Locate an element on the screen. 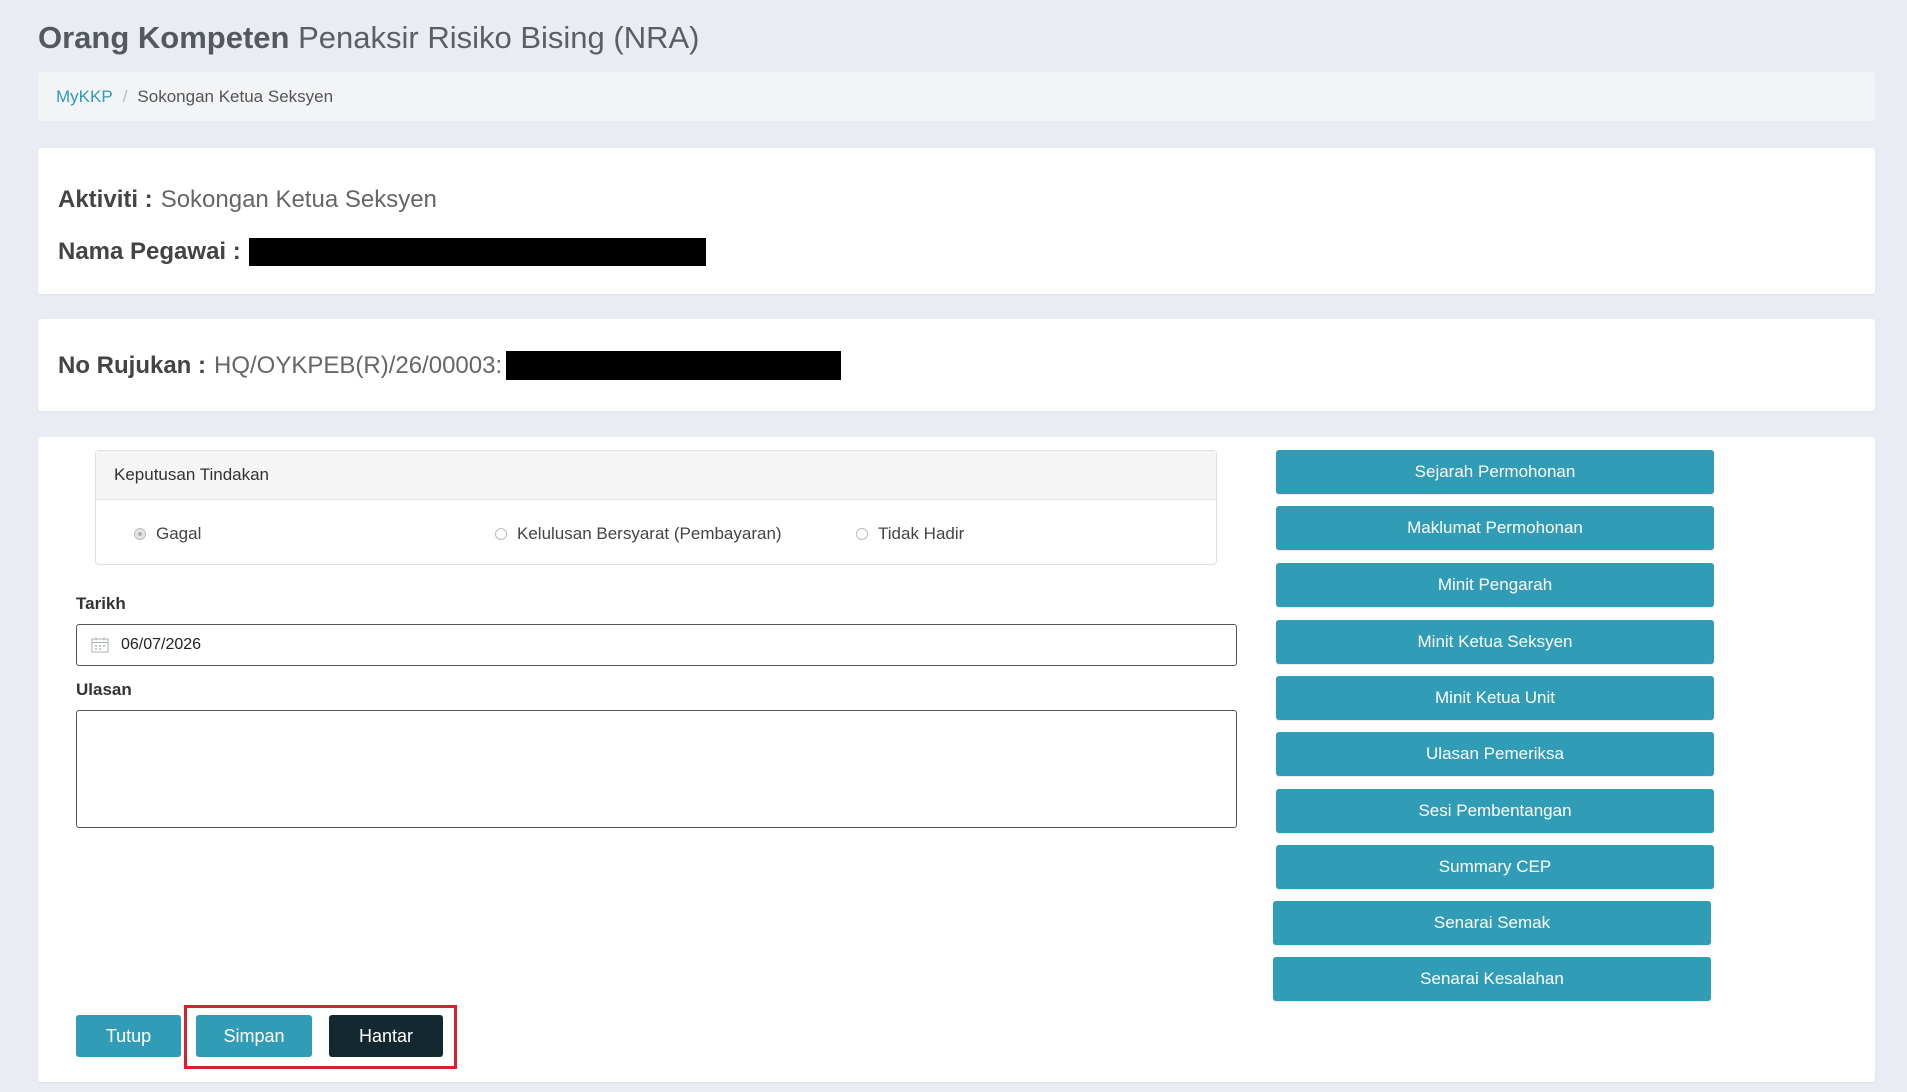  comment-textarea is located at coordinates (656, 769).